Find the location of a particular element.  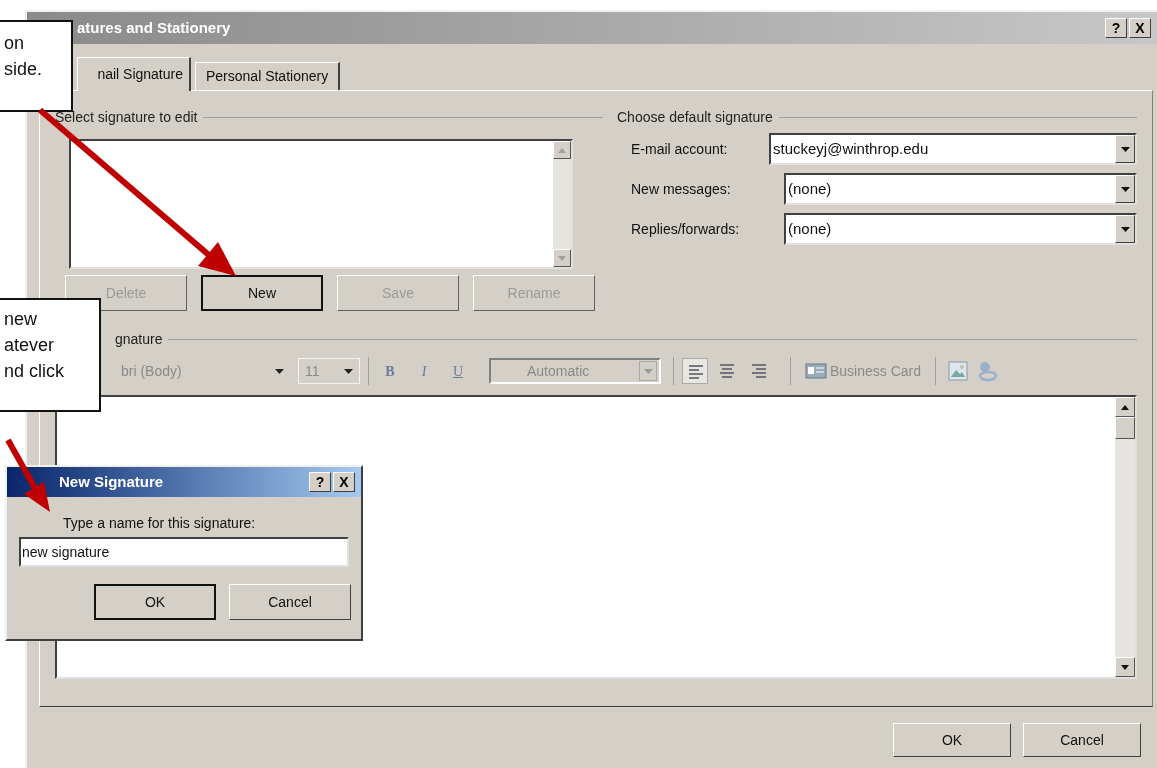

field-label: Replies/forwards: is located at coordinates (686, 229).